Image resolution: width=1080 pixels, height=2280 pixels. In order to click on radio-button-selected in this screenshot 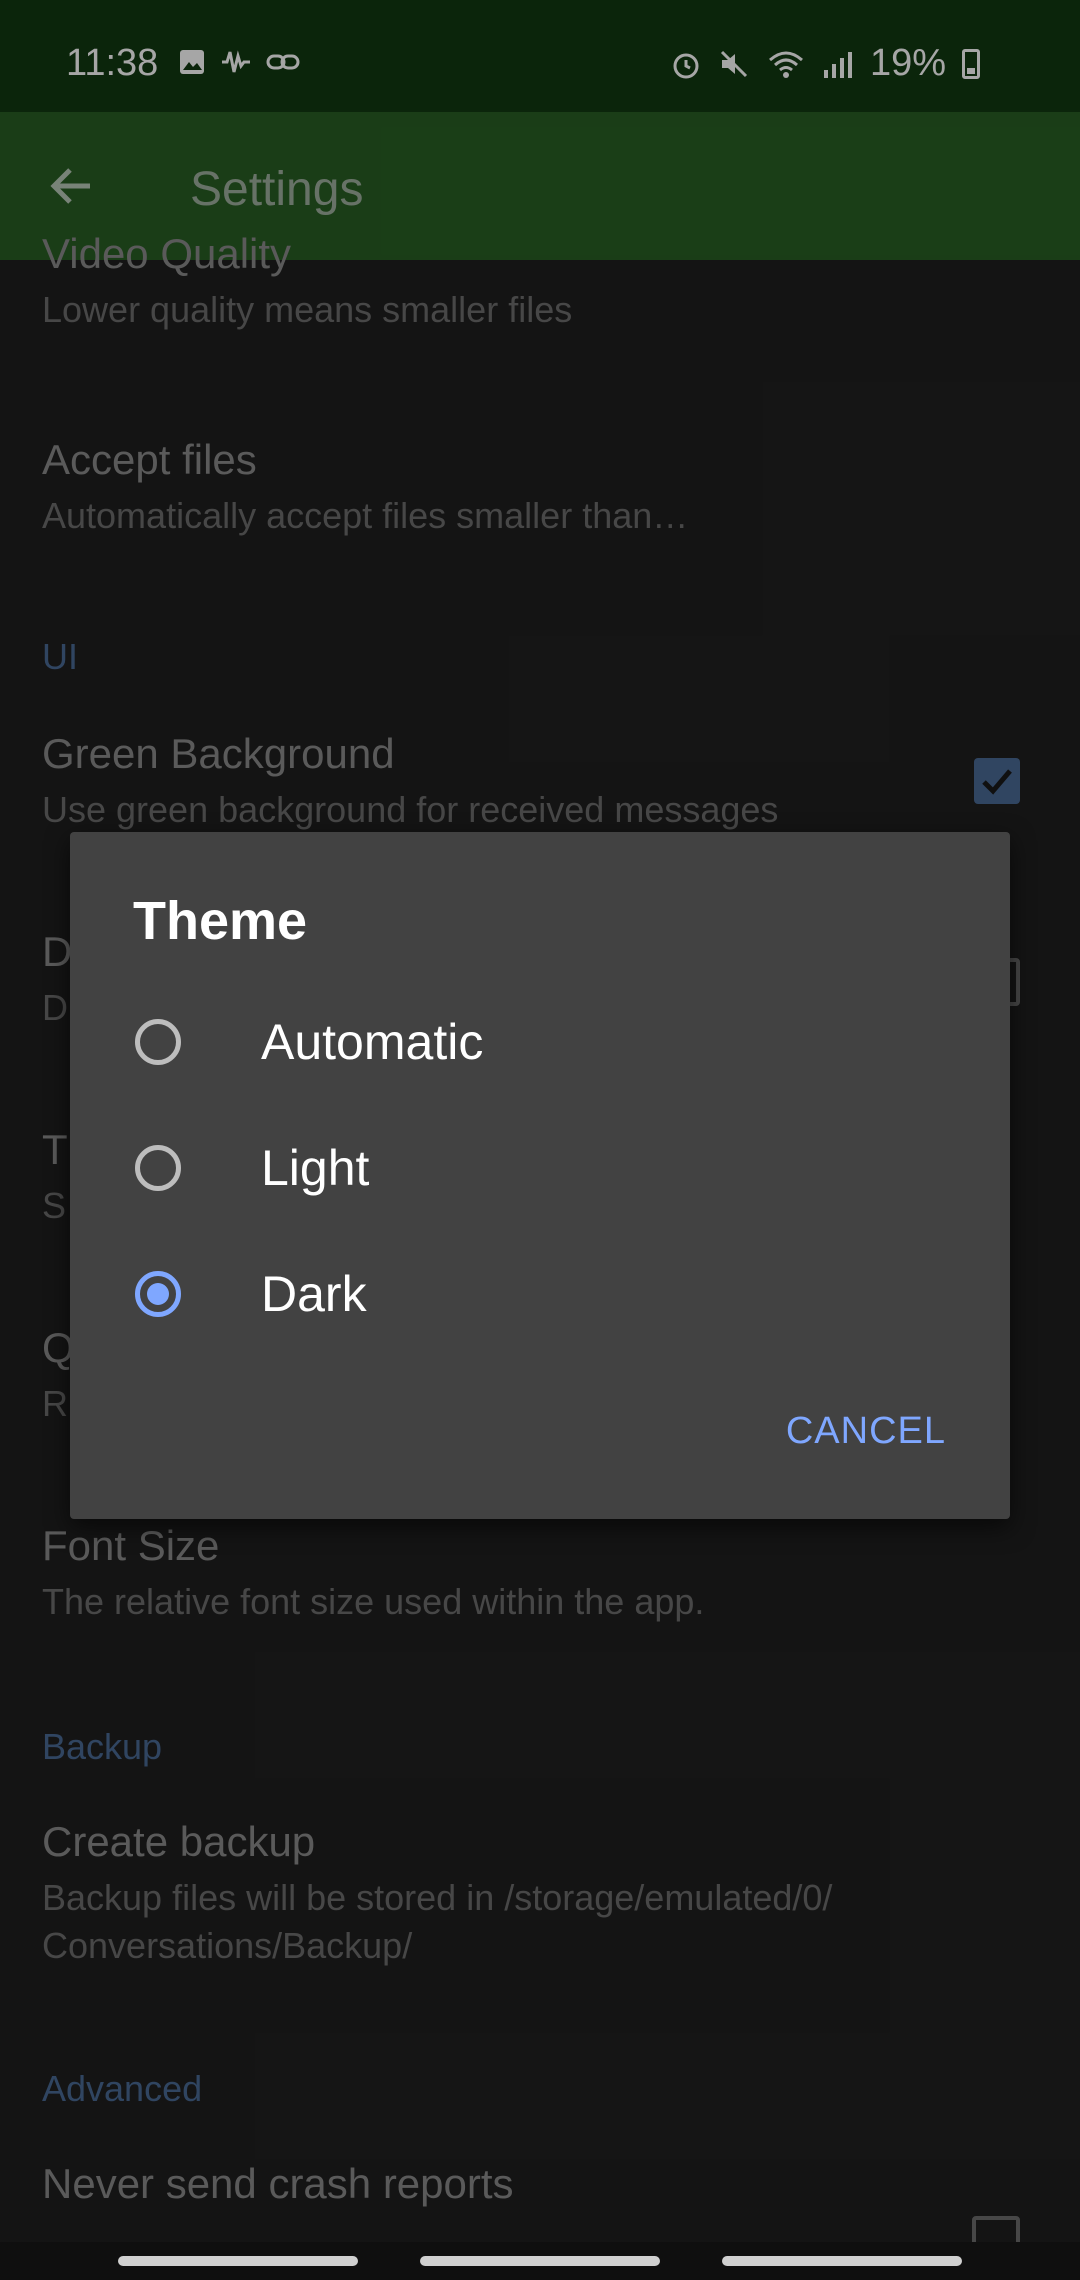, I will do `click(158, 1294)`.